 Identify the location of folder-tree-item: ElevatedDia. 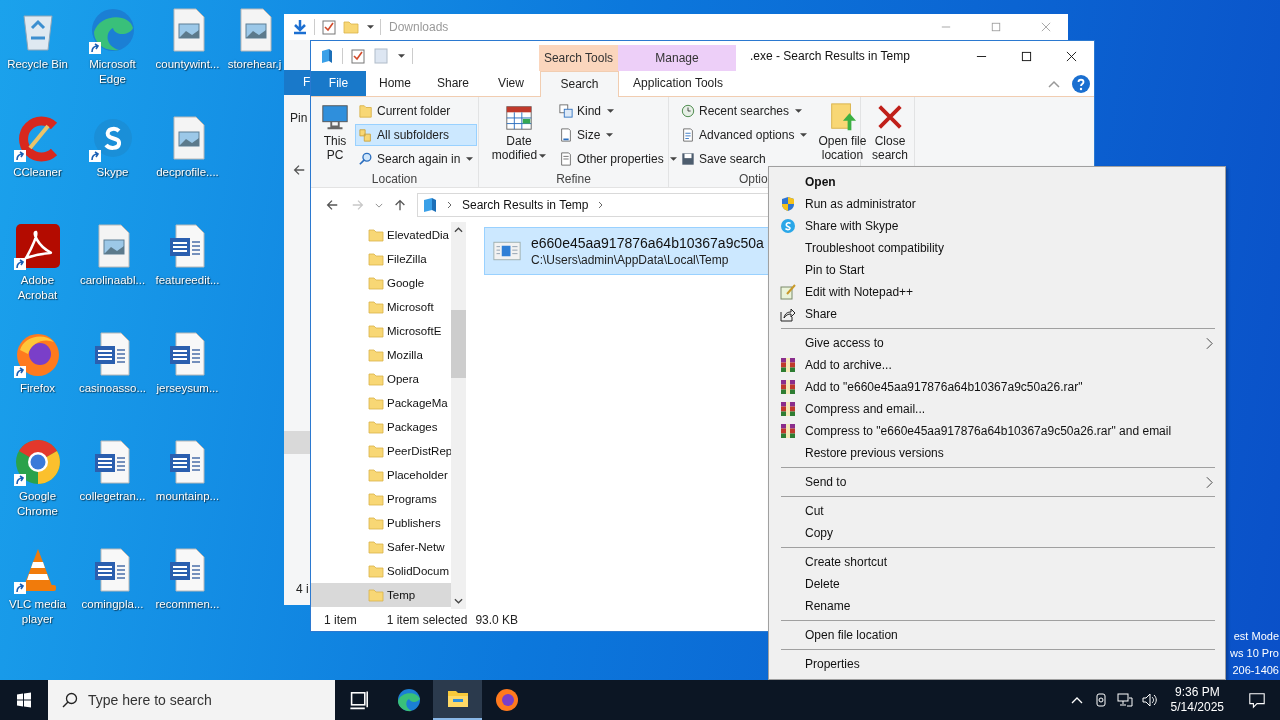
(381, 235).